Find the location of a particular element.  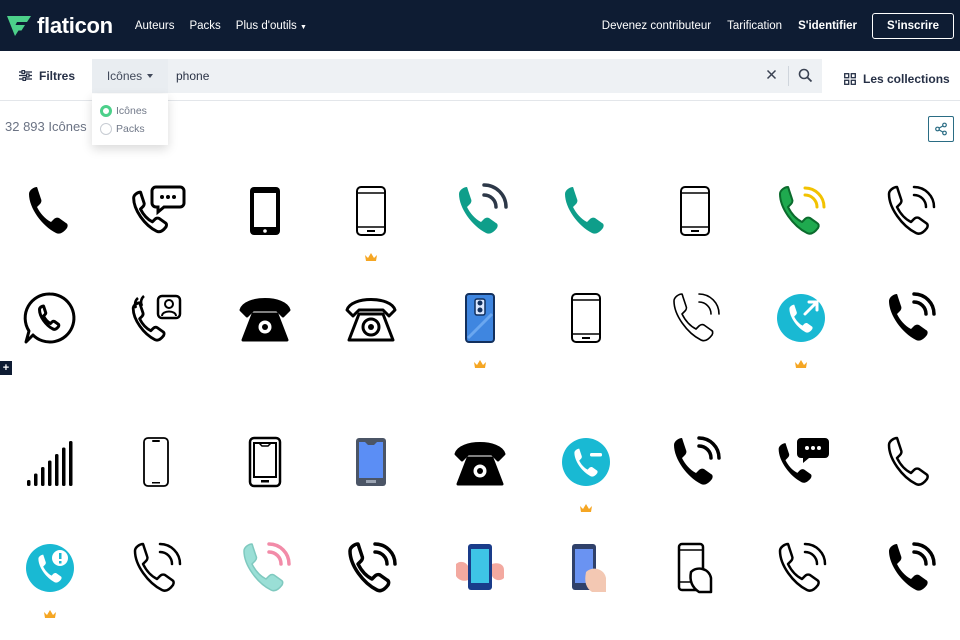

resource-type-menu: Icônes Packs is located at coordinates (130, 119).